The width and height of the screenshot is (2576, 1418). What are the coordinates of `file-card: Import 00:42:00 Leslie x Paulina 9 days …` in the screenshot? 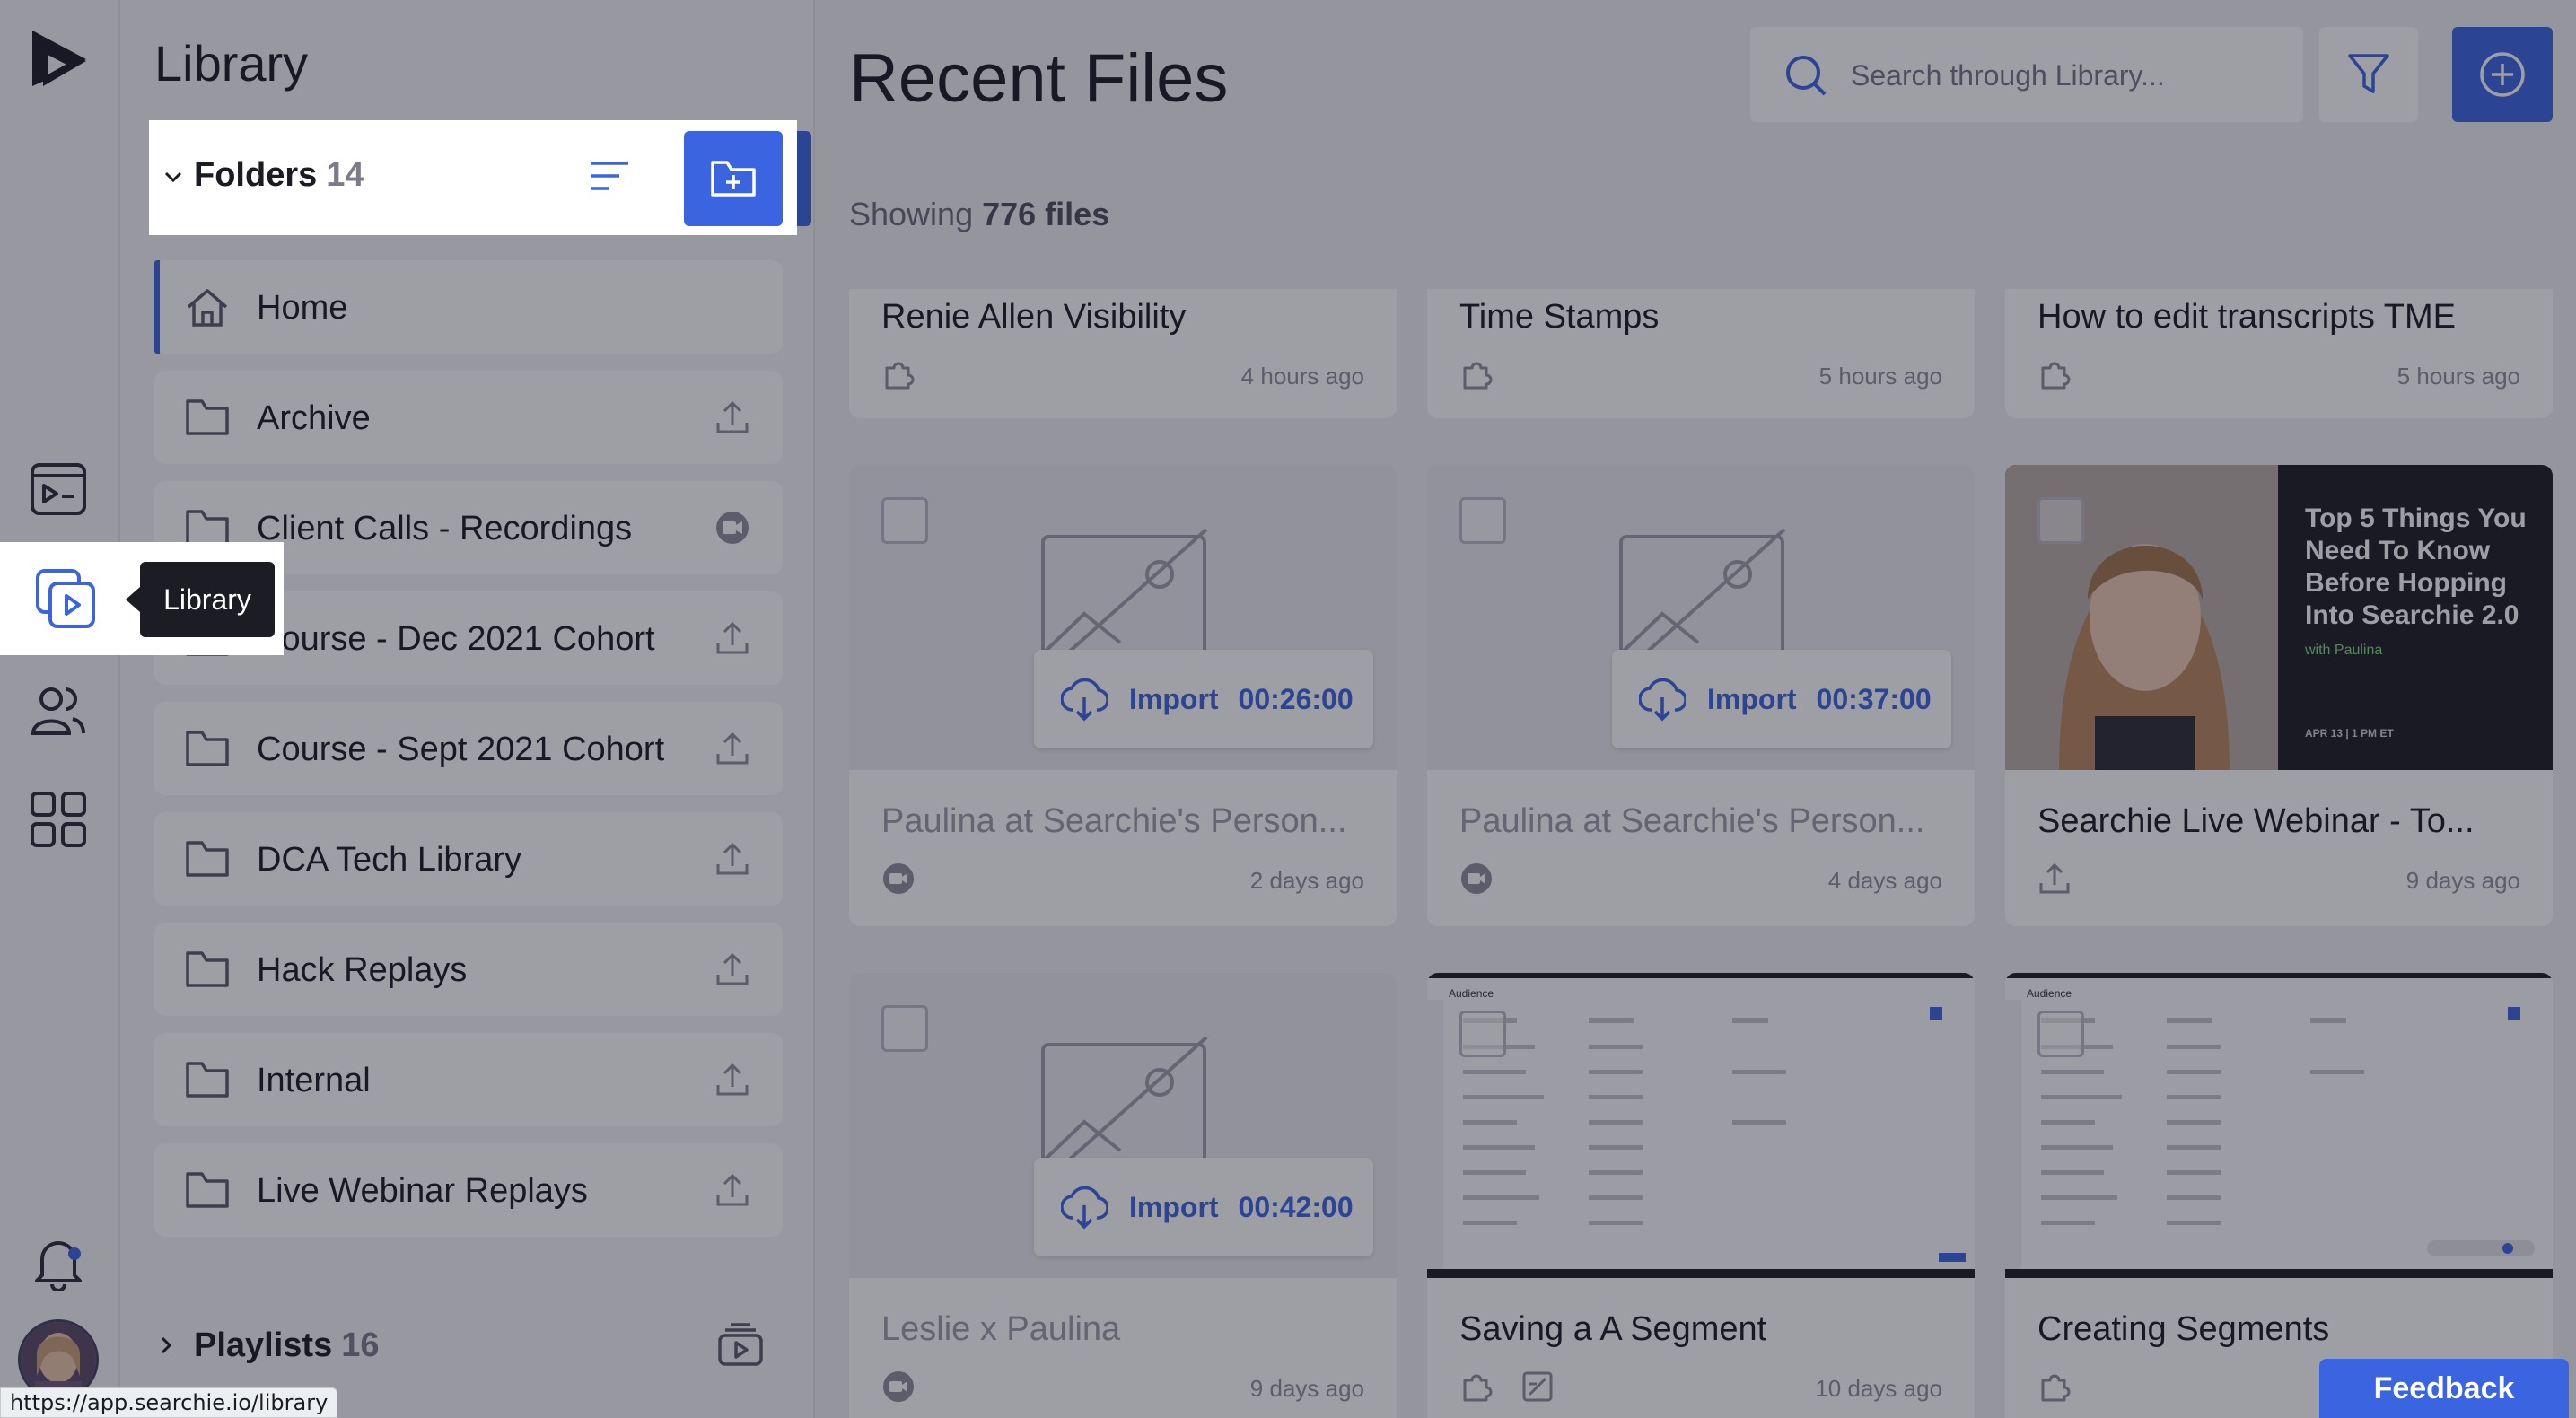 It's located at (1123, 1195).